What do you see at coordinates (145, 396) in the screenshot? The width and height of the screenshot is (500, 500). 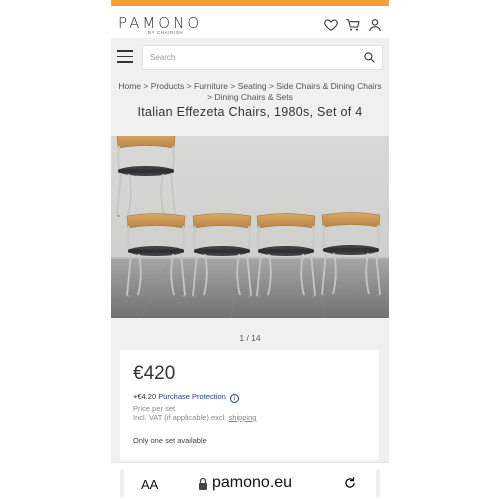 I see `protection-amount: +€4.20` at bounding box center [145, 396].